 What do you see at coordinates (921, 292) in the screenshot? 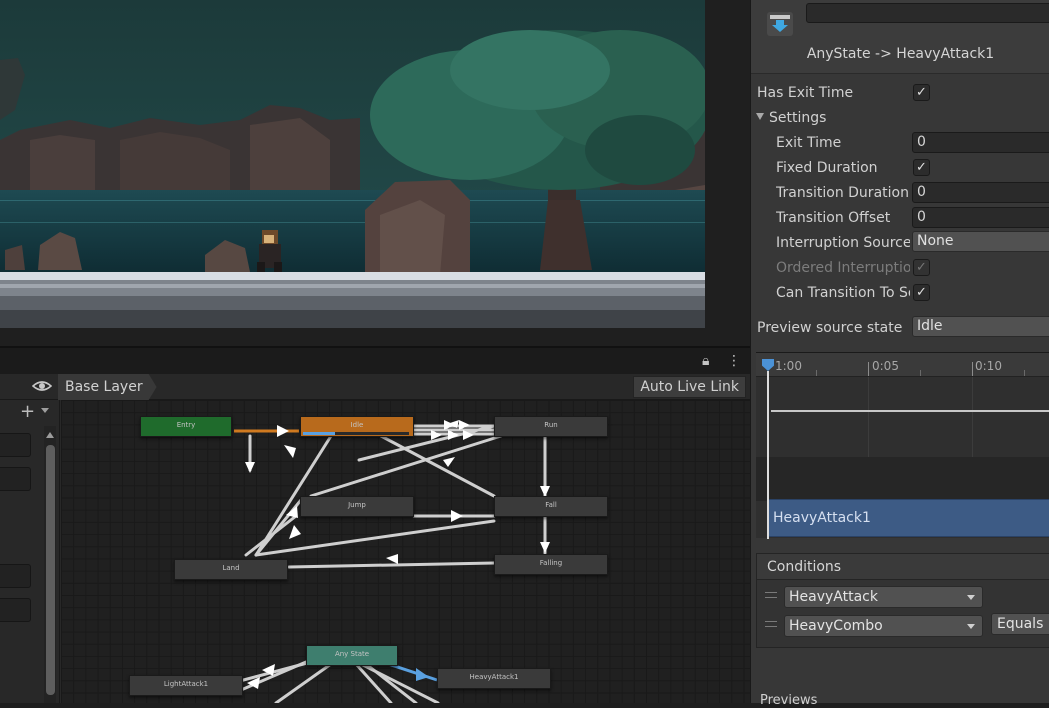
I see `can-transition-to-self-checkbox: ✓` at bounding box center [921, 292].